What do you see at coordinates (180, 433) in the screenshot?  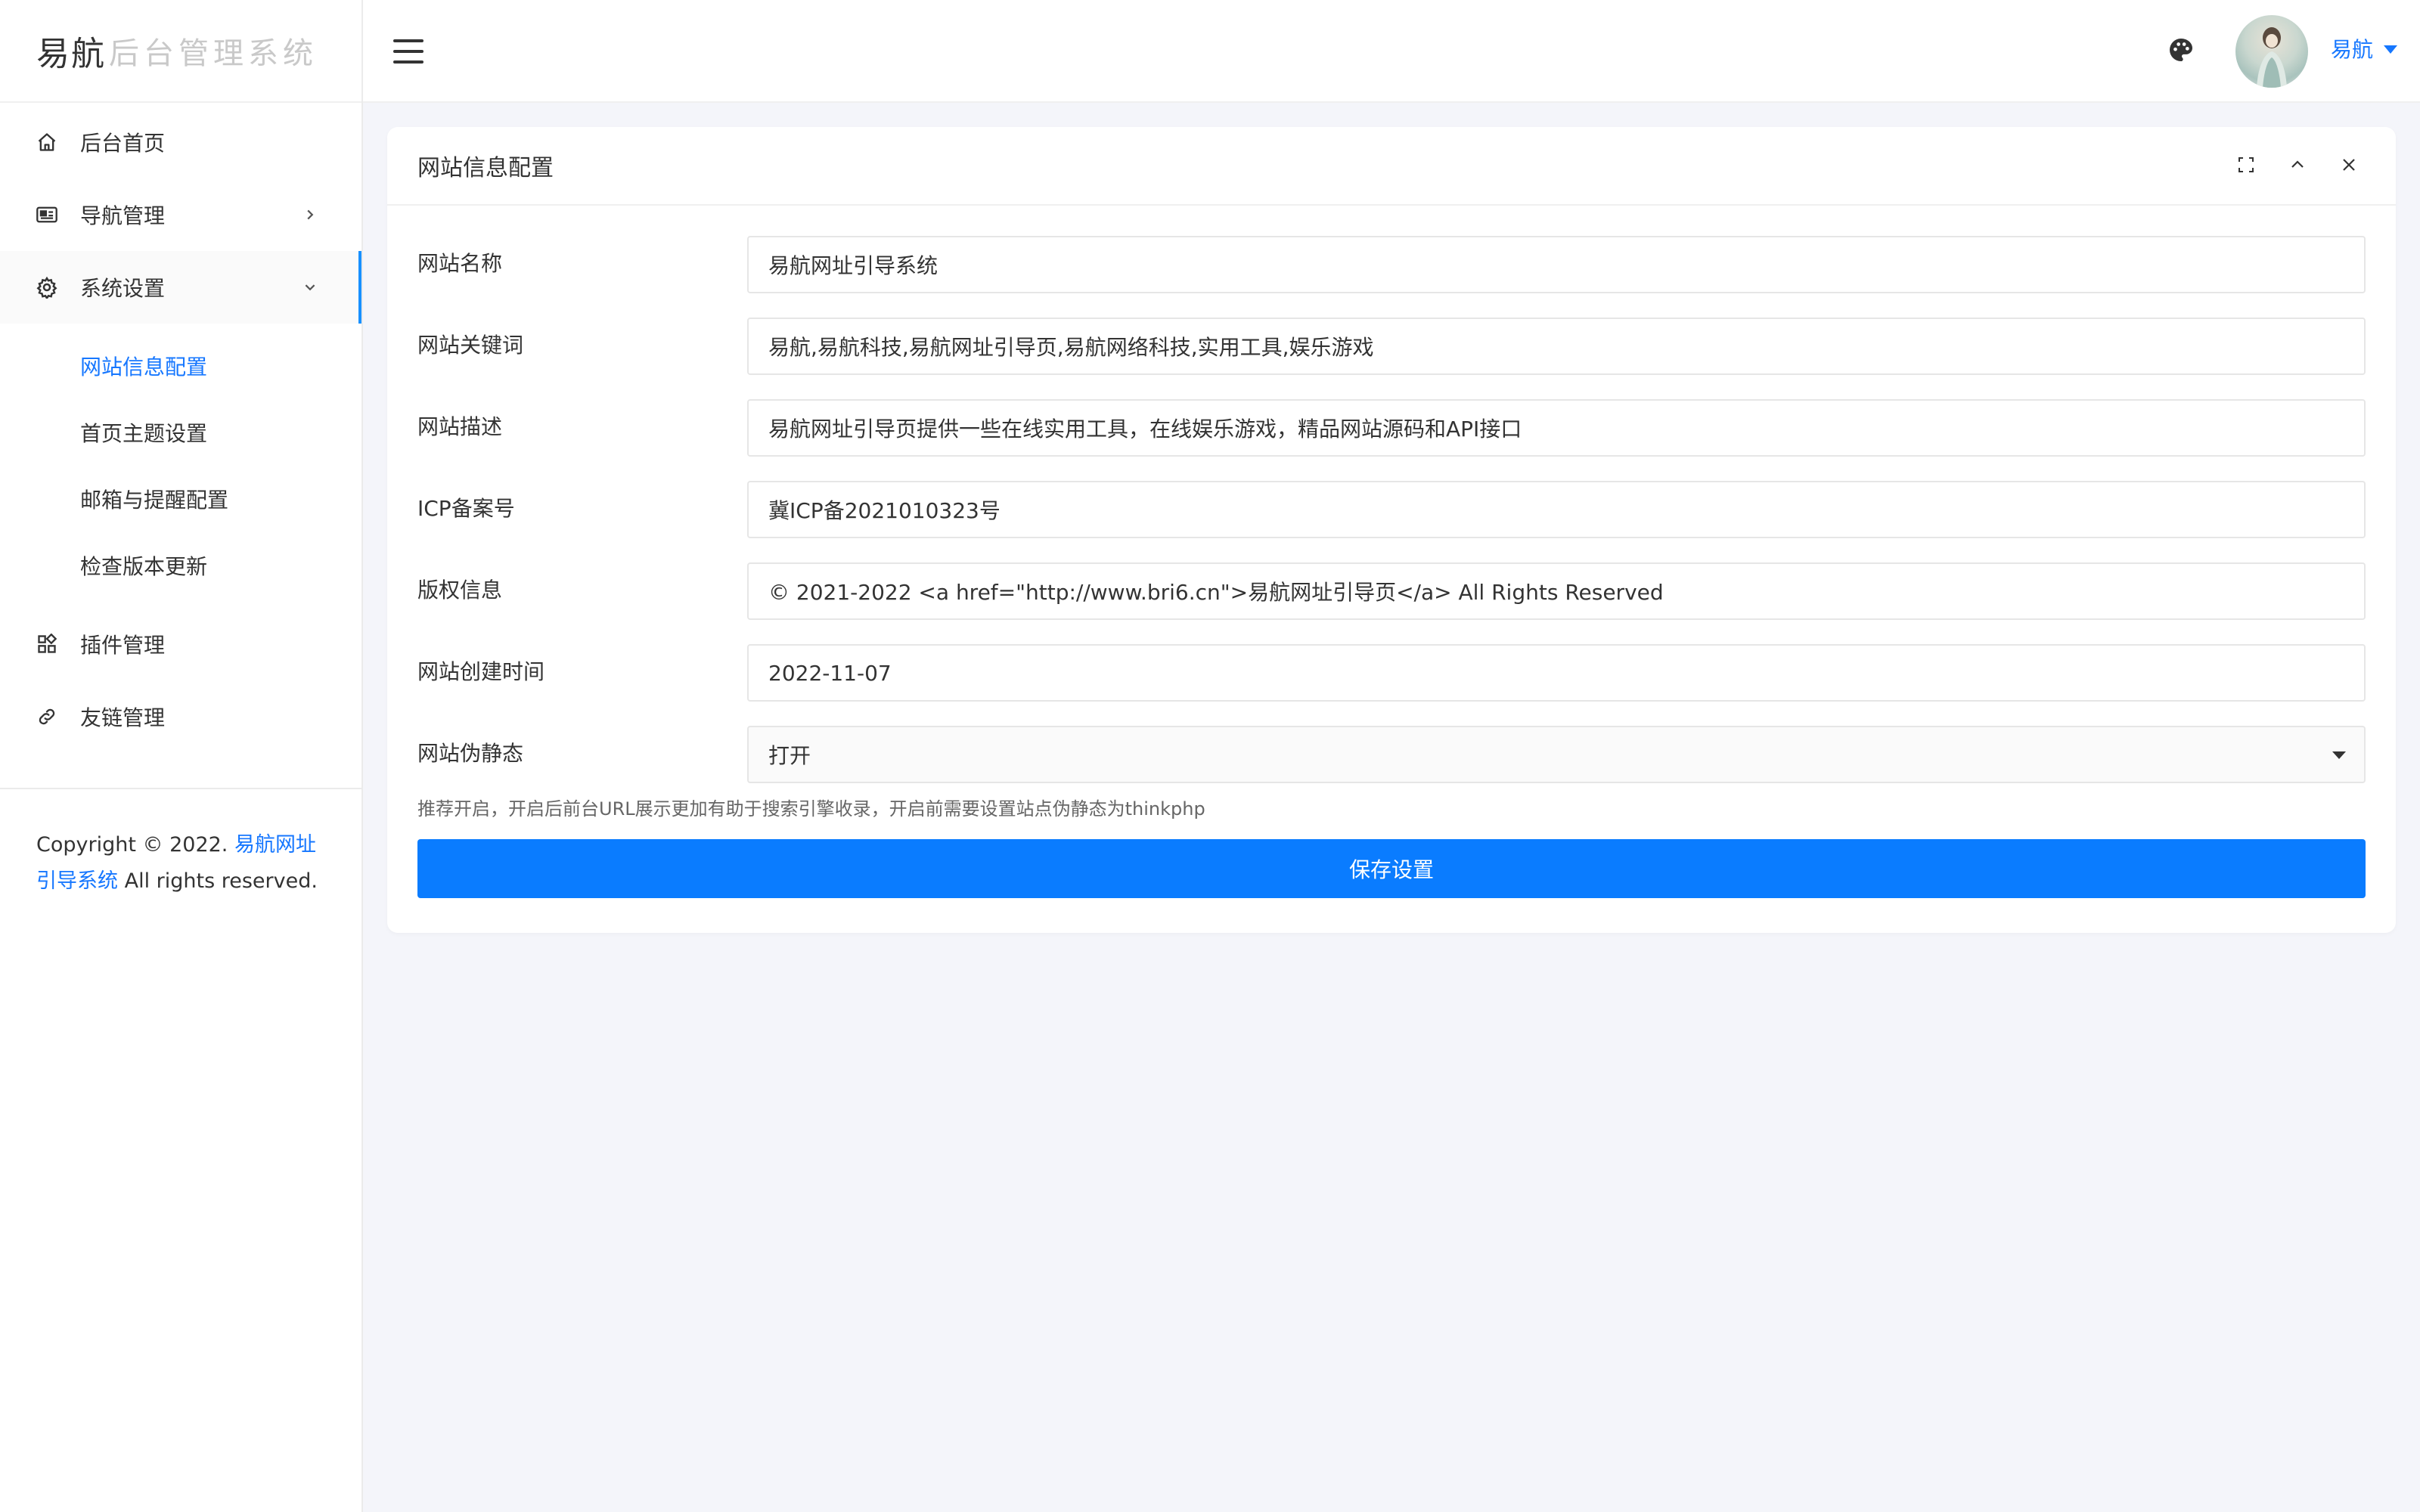 I see `submenu-item-theme: 首页主题设置` at bounding box center [180, 433].